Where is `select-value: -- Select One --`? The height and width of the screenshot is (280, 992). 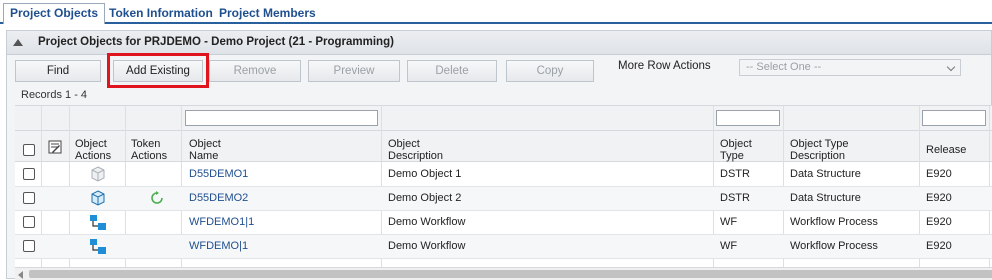 select-value: -- Select One -- is located at coordinates (784, 67).